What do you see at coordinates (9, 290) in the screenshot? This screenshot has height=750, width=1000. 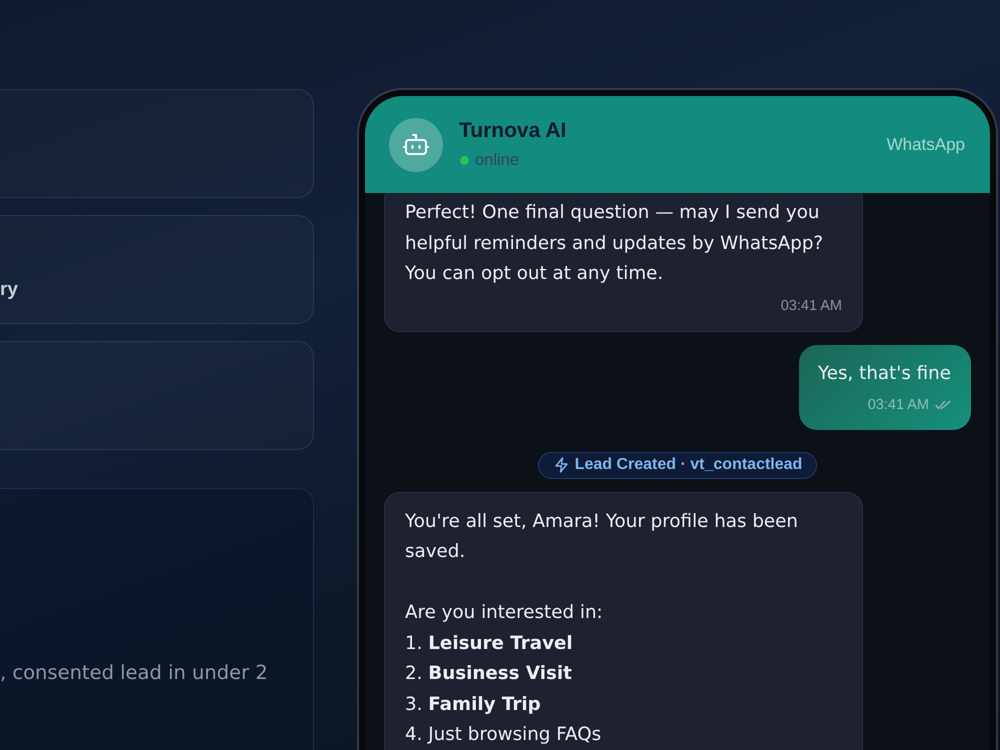 I see `card-heading: ry` at bounding box center [9, 290].